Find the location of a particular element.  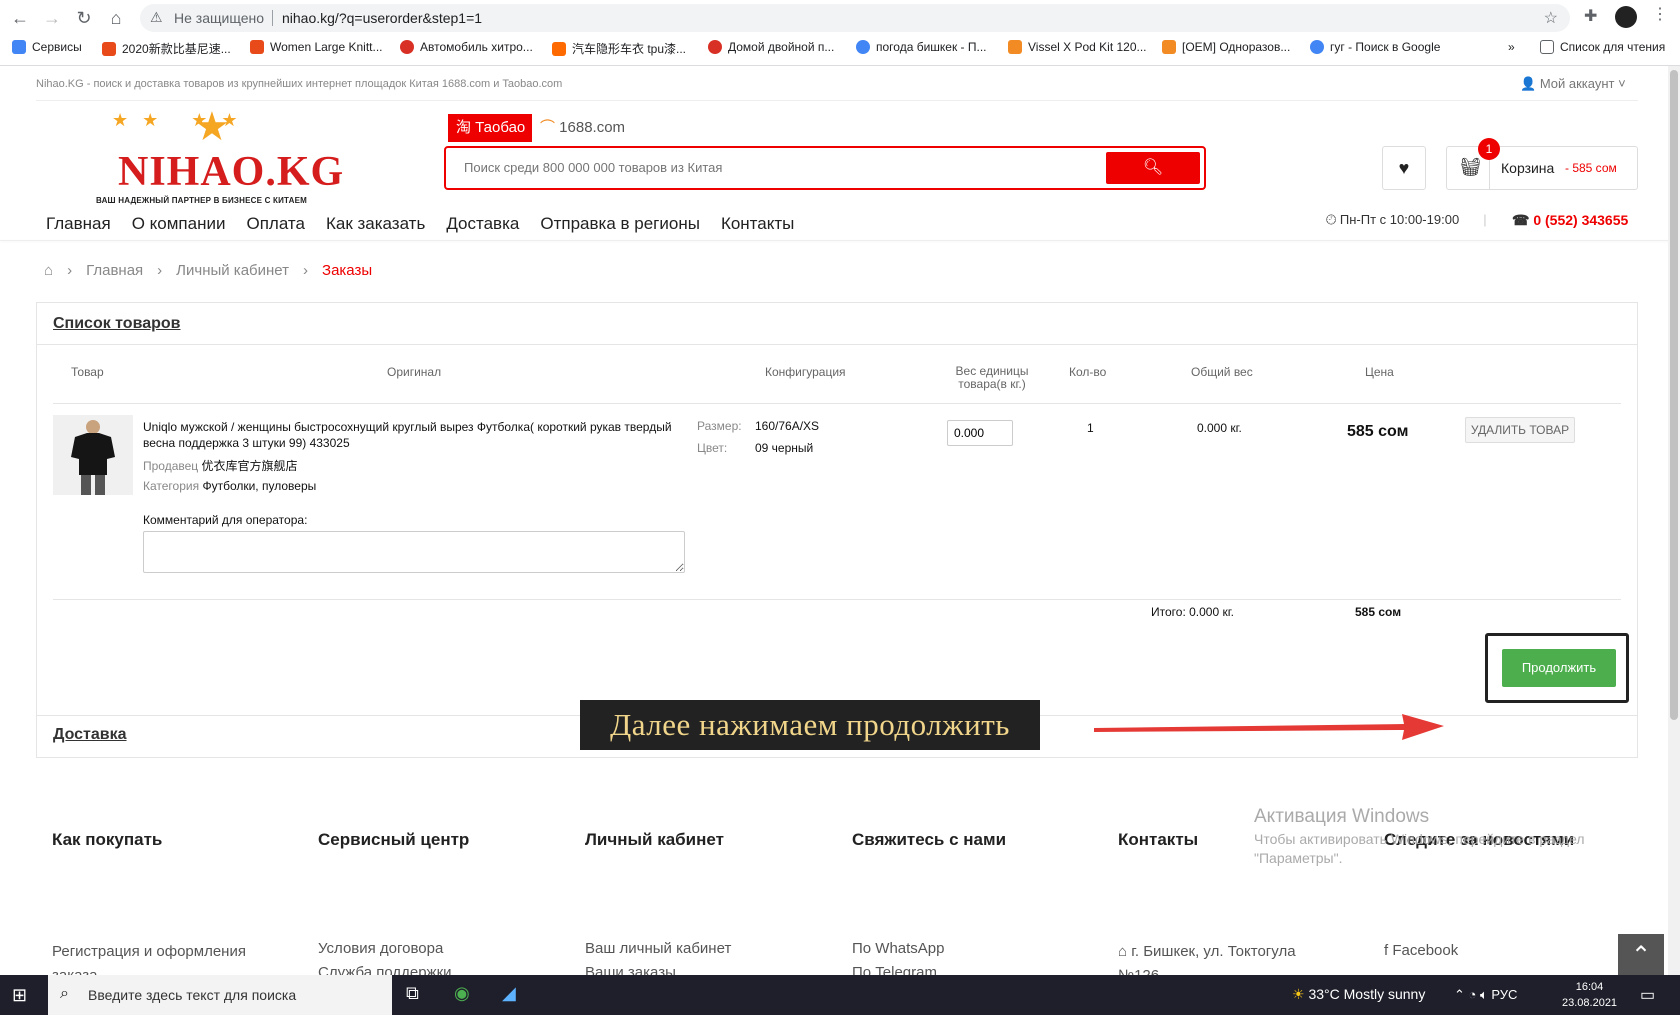

size-label: Размер: is located at coordinates (719, 426).